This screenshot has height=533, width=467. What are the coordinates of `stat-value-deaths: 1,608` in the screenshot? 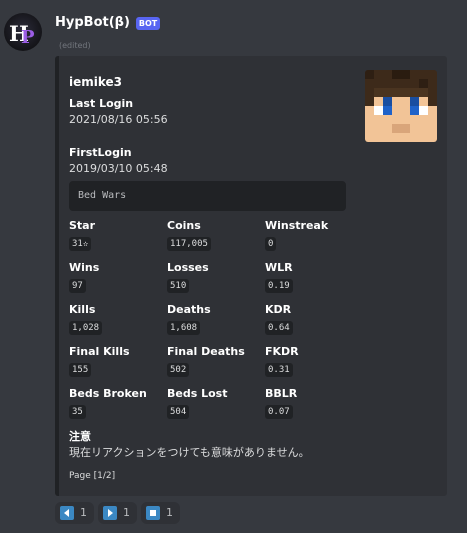 It's located at (184, 328).